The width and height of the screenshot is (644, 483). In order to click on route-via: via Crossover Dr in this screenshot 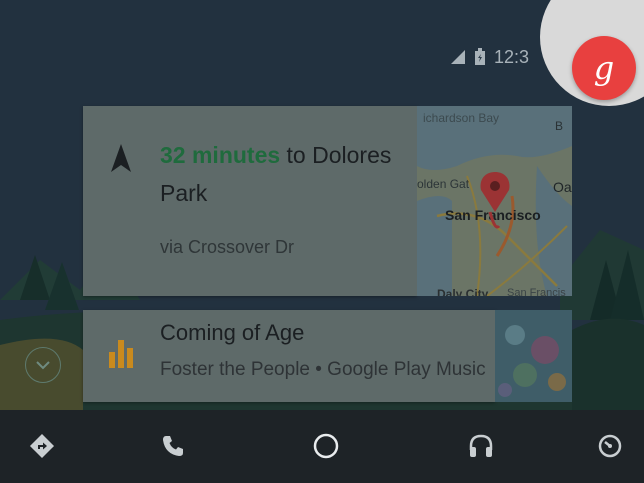, I will do `click(227, 247)`.